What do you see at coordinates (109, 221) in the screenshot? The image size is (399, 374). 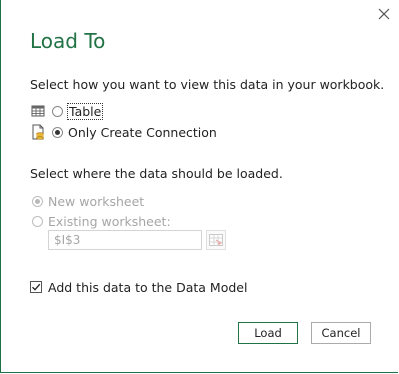 I see `existing-worksheet-label: Existing worksheet:` at bounding box center [109, 221].